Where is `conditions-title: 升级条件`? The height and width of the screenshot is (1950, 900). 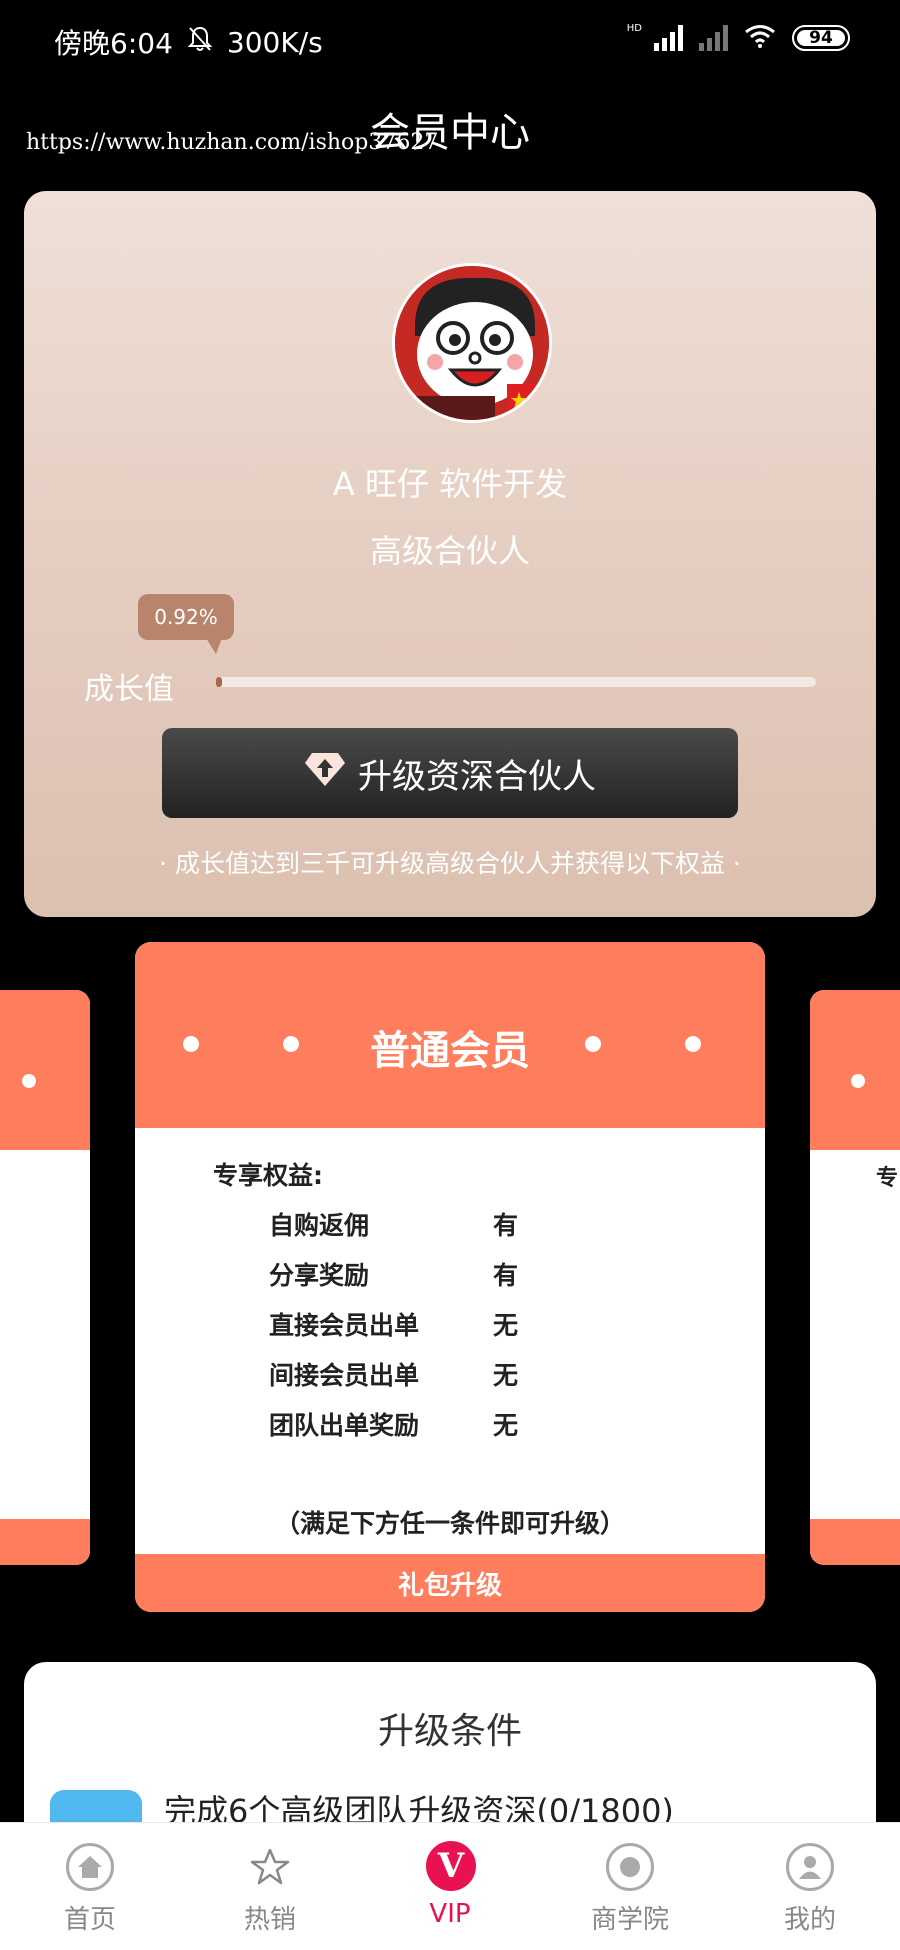
conditions-title: 升级条件 is located at coordinates (449, 1731).